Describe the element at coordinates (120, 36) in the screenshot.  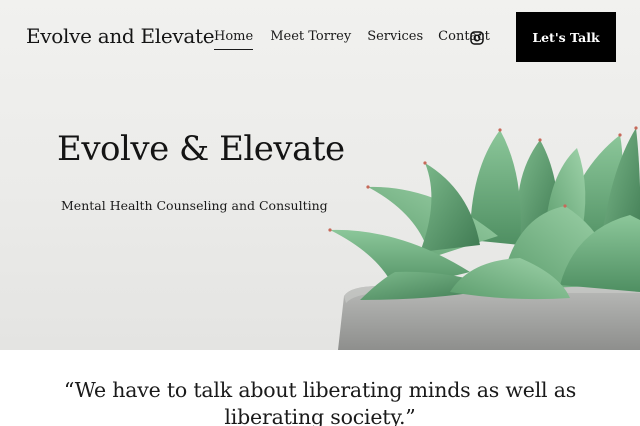
I see `site-title-link: Evolve and Elevate` at that location.